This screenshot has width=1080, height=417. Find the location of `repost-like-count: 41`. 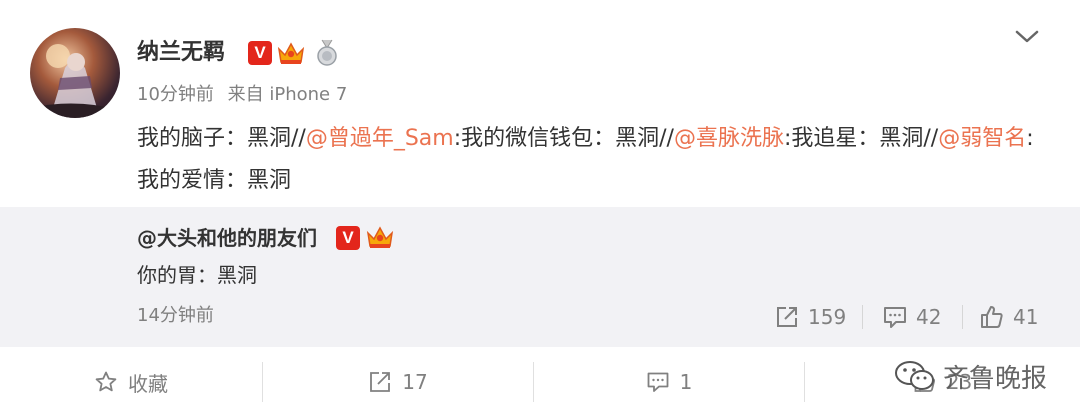

repost-like-count: 41 is located at coordinates (1026, 317).